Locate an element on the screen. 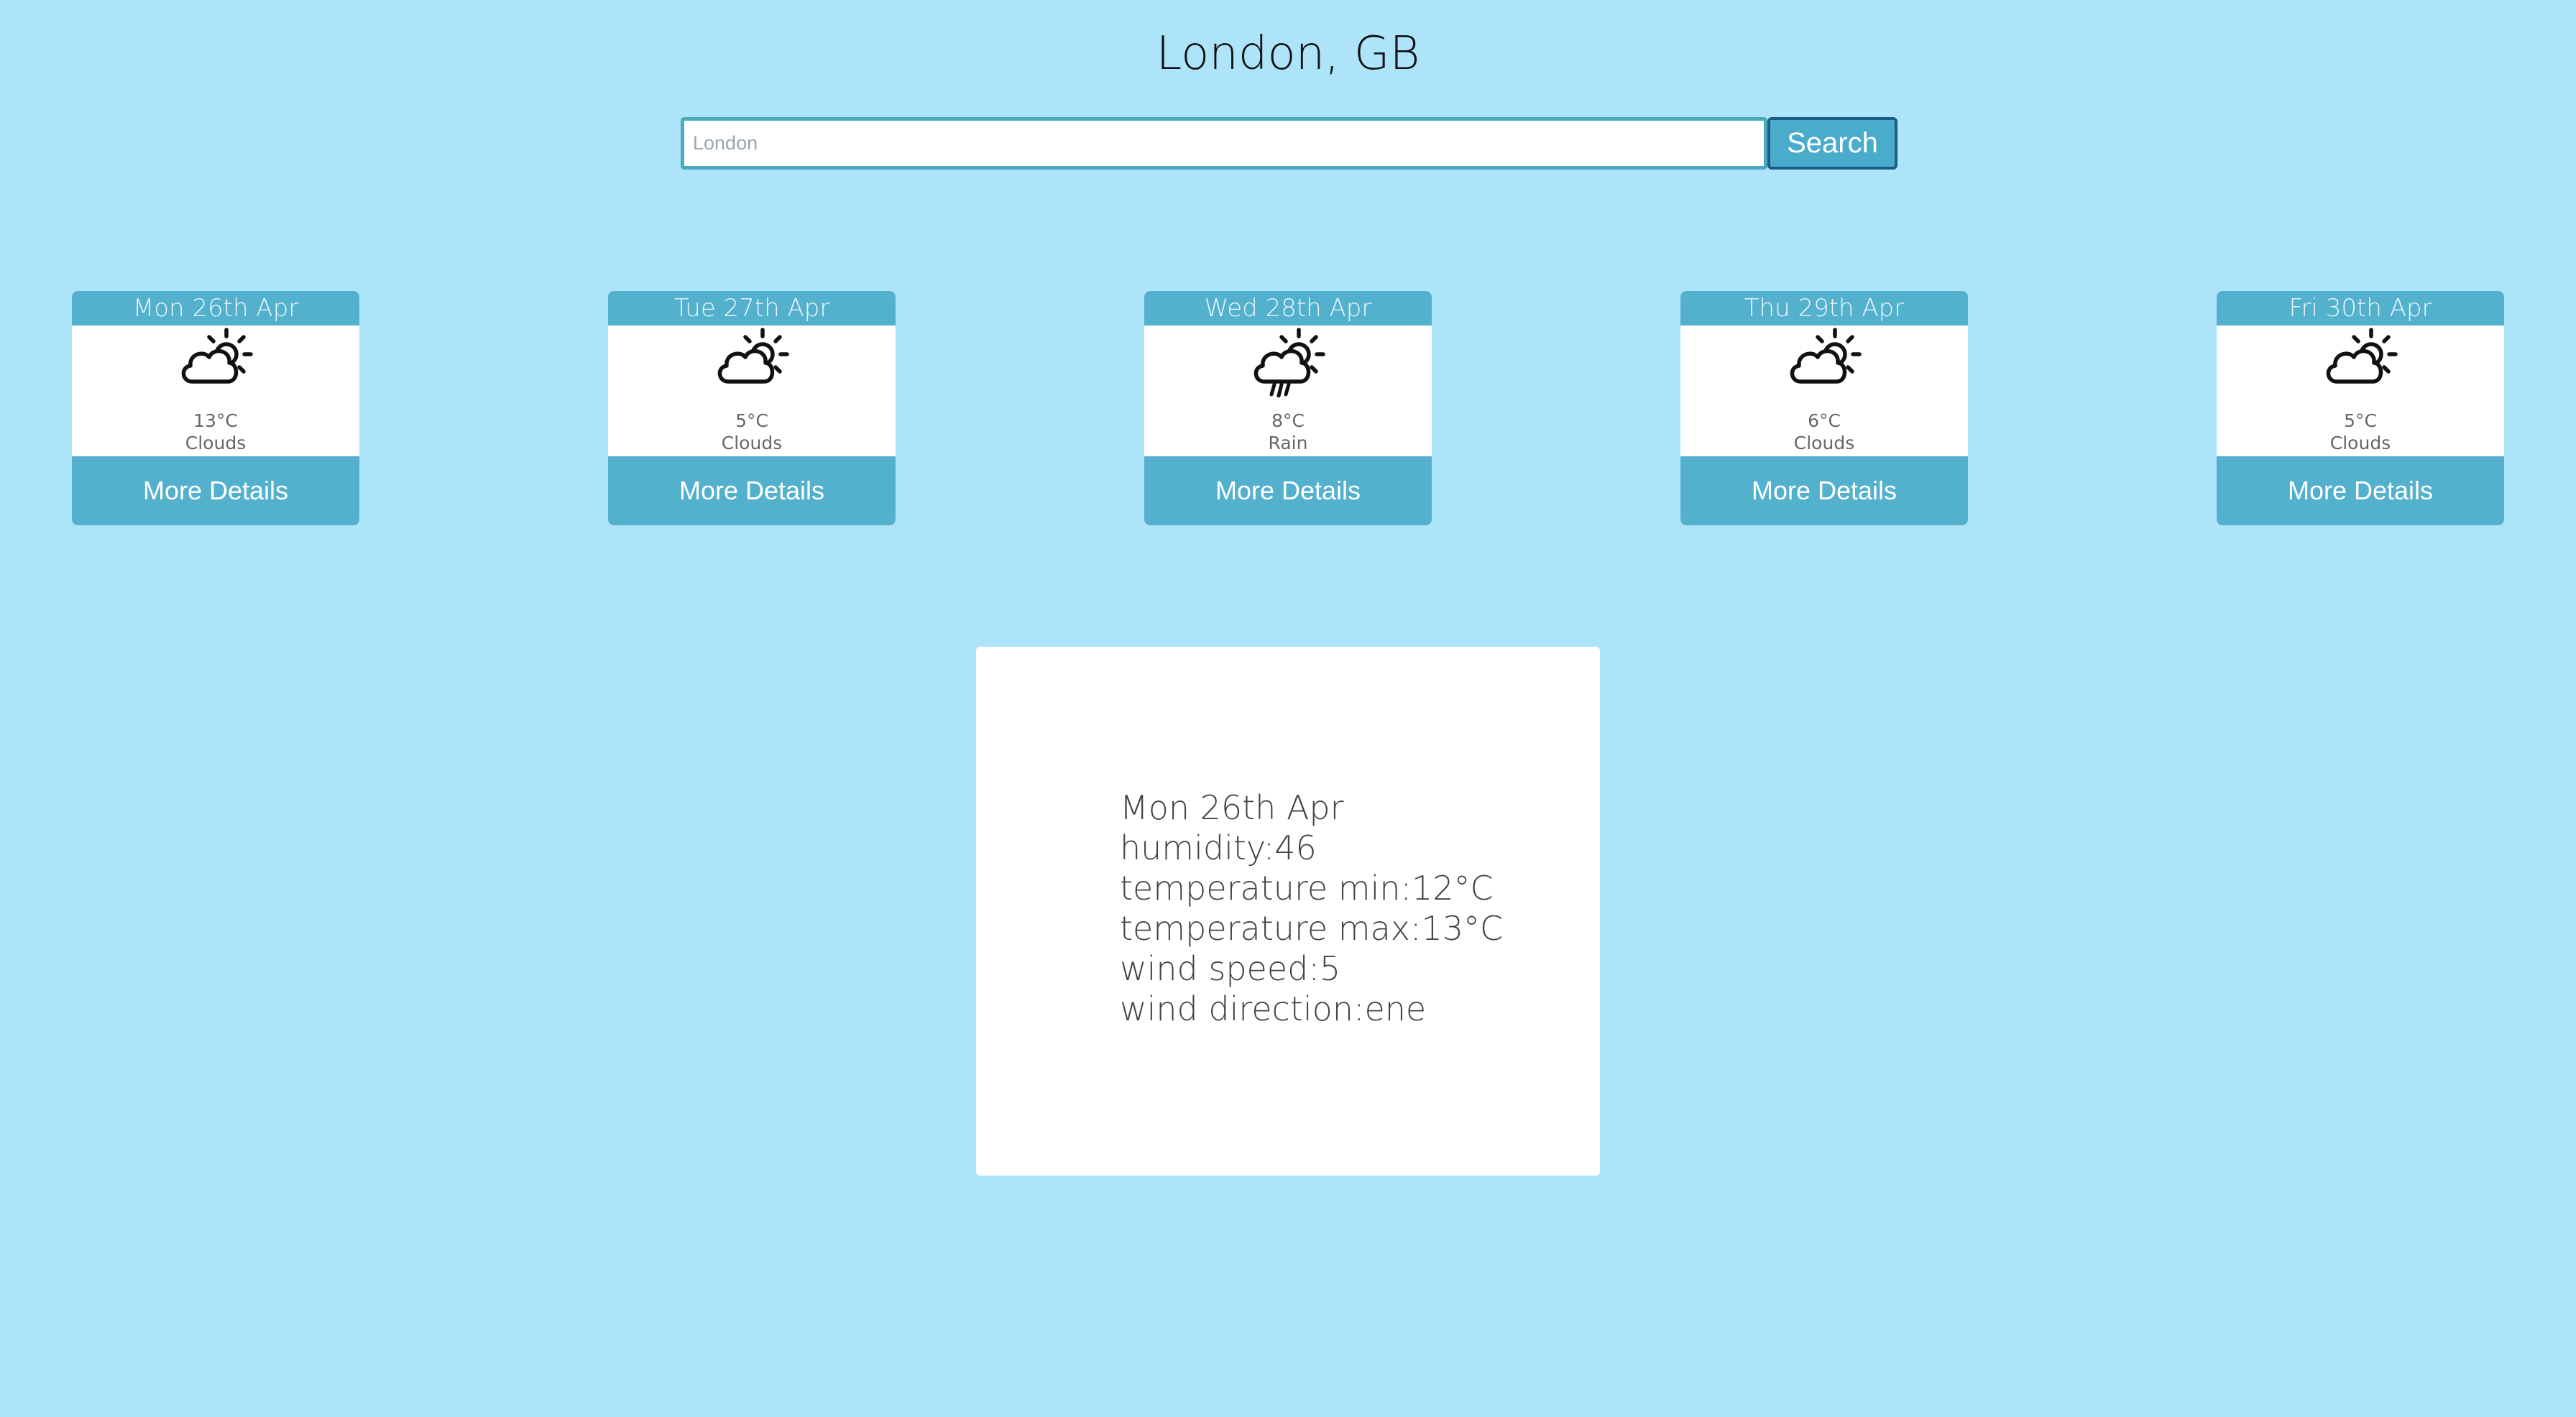 Image resolution: width=2576 pixels, height=1417 pixels. details-date: Mon 26th Apr is located at coordinates (1232, 808).